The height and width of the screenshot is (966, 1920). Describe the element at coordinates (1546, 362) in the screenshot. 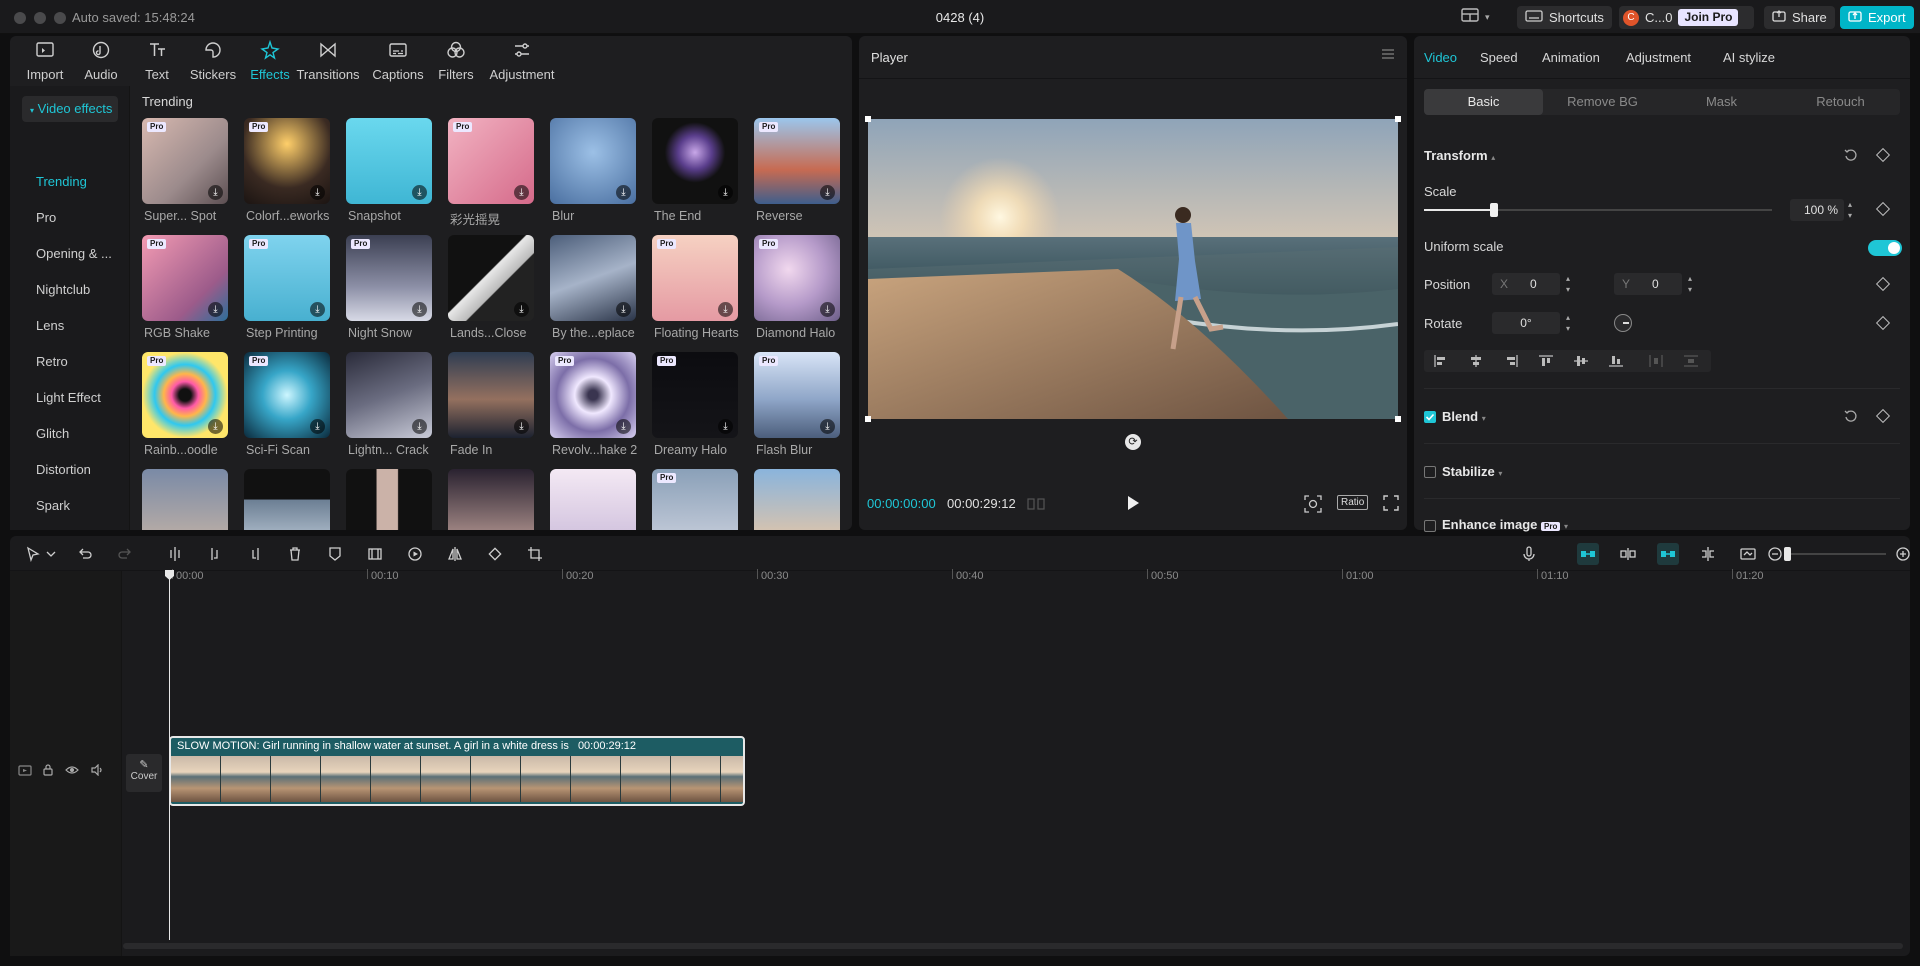

I see `align-top-icon` at that location.